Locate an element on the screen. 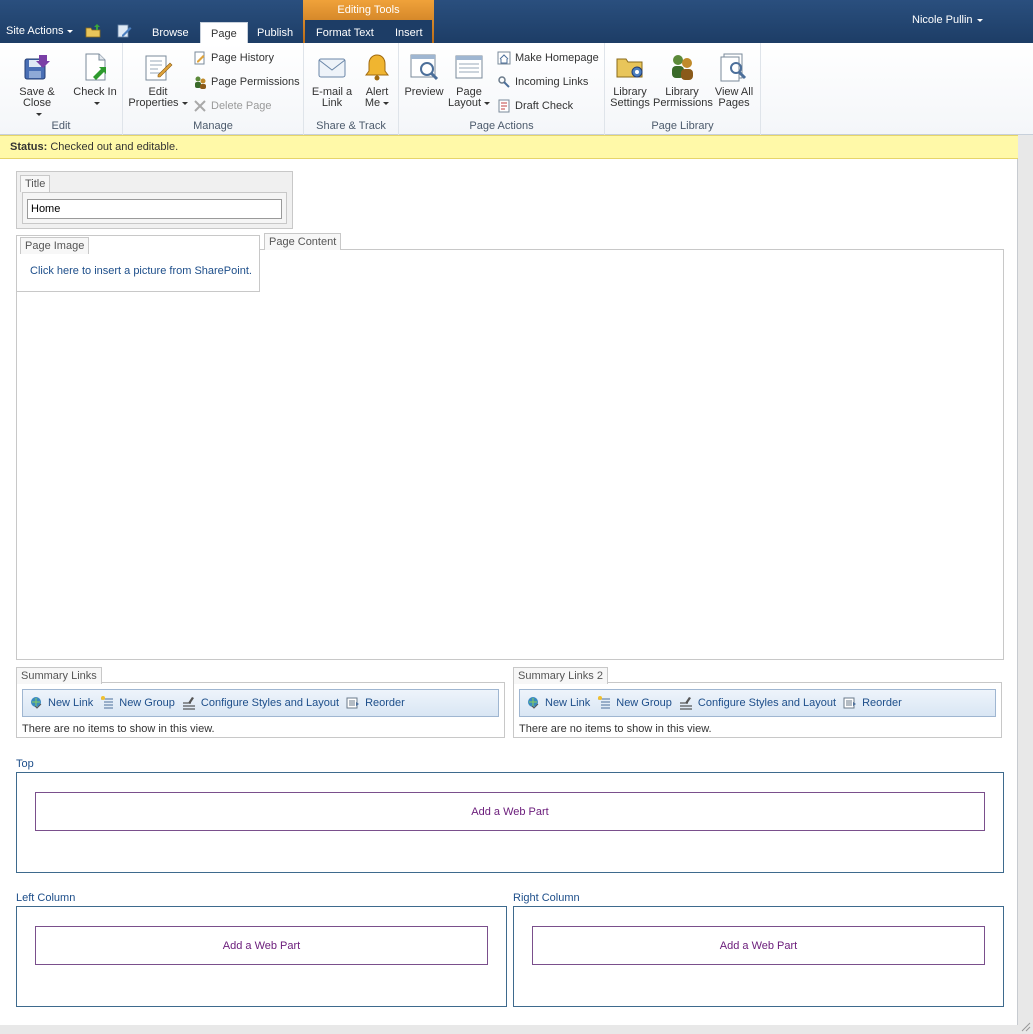 The image size is (1033, 1034). reorder-icon is located at coordinates (850, 703).